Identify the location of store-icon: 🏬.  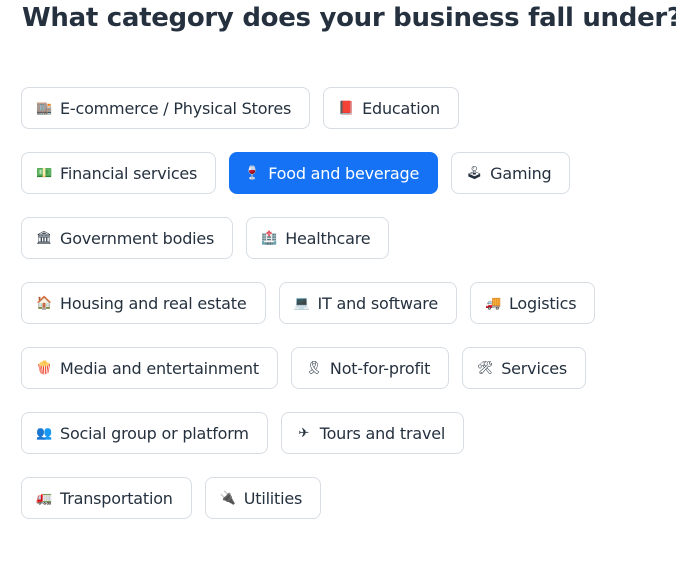
(44, 108).